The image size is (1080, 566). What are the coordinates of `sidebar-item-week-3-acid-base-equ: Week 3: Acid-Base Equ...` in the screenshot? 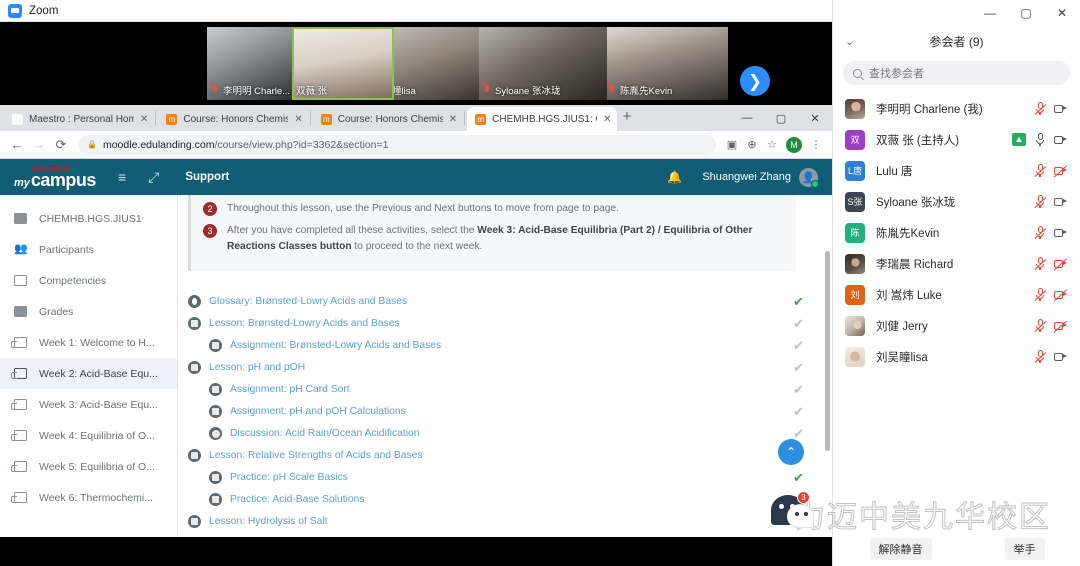 It's located at (88, 404).